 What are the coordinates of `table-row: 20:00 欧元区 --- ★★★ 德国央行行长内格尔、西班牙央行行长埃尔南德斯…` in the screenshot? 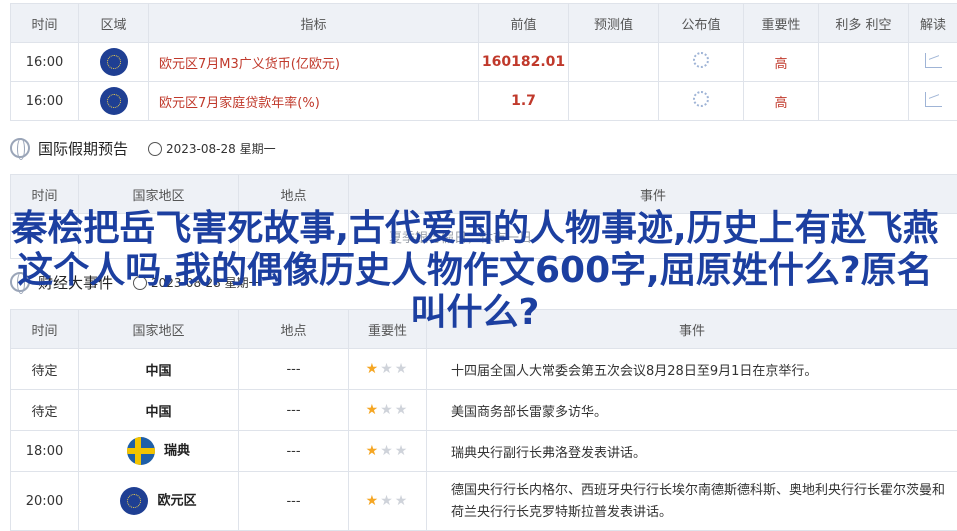 It's located at (484, 501).